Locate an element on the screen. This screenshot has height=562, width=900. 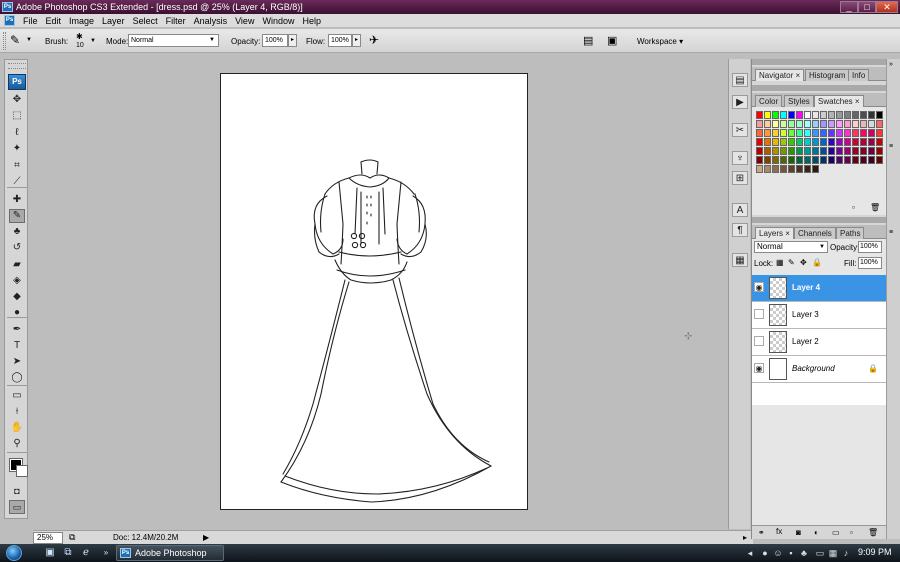
tray-volume-icon: ♪ is located at coordinates (846, 553).